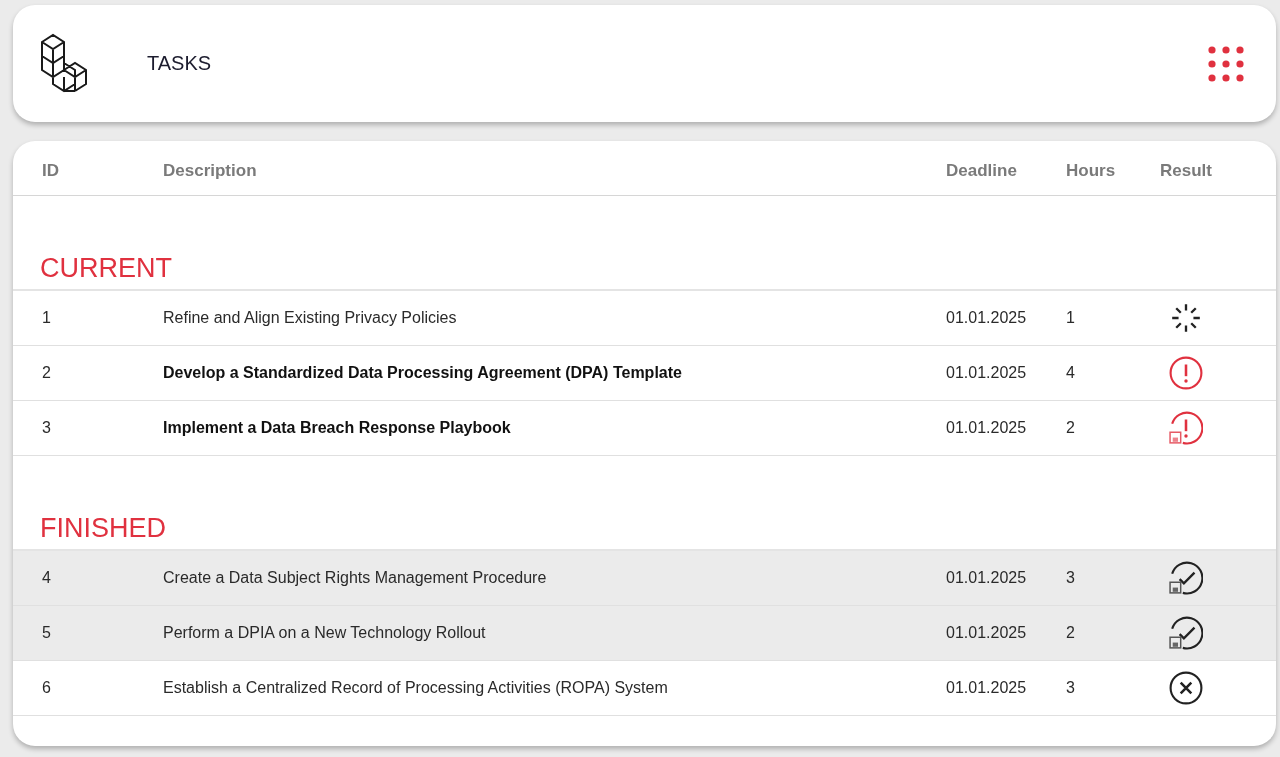  I want to click on table-row: 6 Establish a Centralized Record of Processing Activities (ROPA) System 01.01.2025 3, so click(644, 688).